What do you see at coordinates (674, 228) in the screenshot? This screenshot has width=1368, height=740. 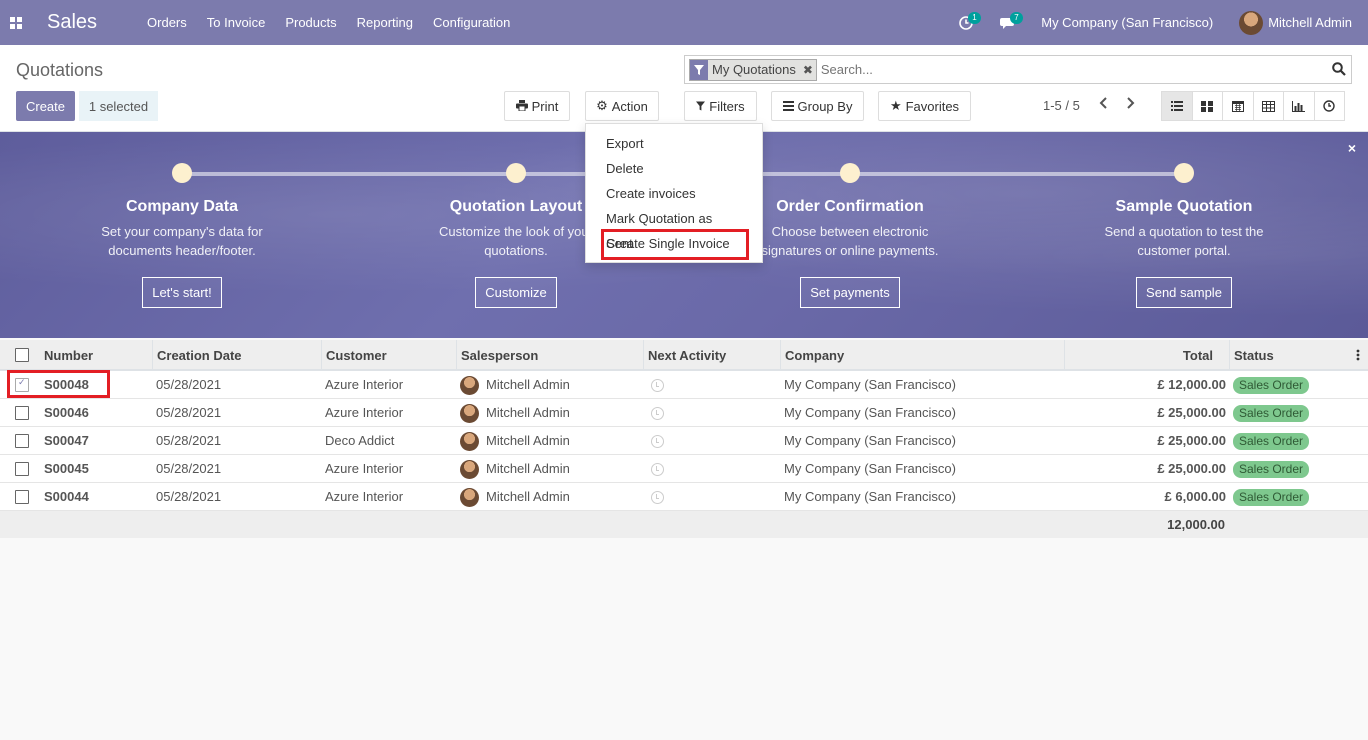 I see `menu-item-mark-quotation-sent: Mark Quotation as Sent` at bounding box center [674, 228].